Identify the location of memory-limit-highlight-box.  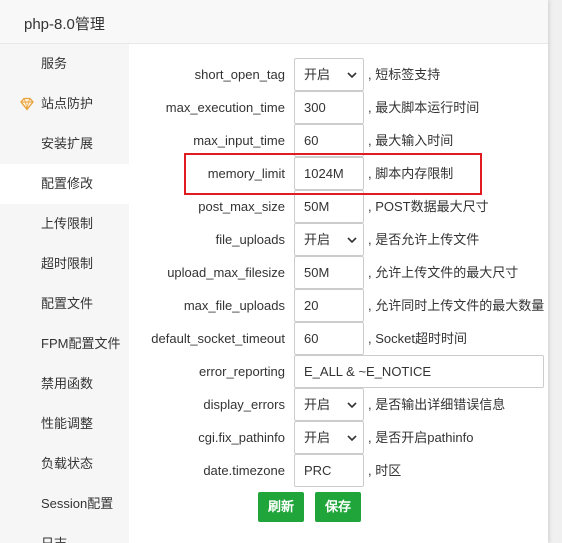
(333, 174).